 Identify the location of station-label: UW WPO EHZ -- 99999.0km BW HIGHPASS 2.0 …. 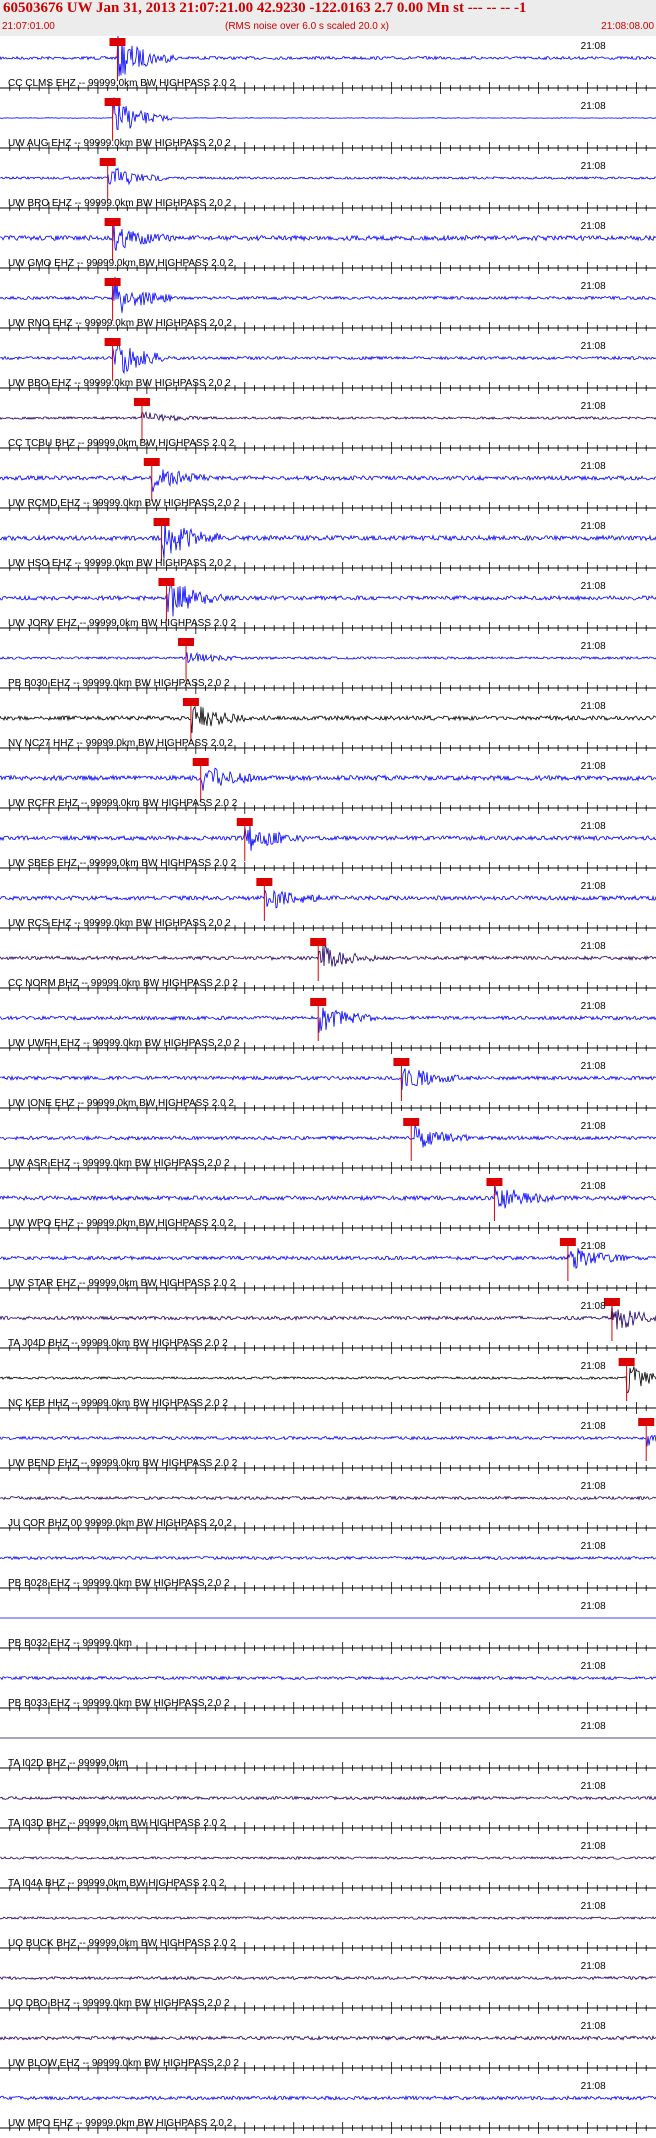
(121, 1223).